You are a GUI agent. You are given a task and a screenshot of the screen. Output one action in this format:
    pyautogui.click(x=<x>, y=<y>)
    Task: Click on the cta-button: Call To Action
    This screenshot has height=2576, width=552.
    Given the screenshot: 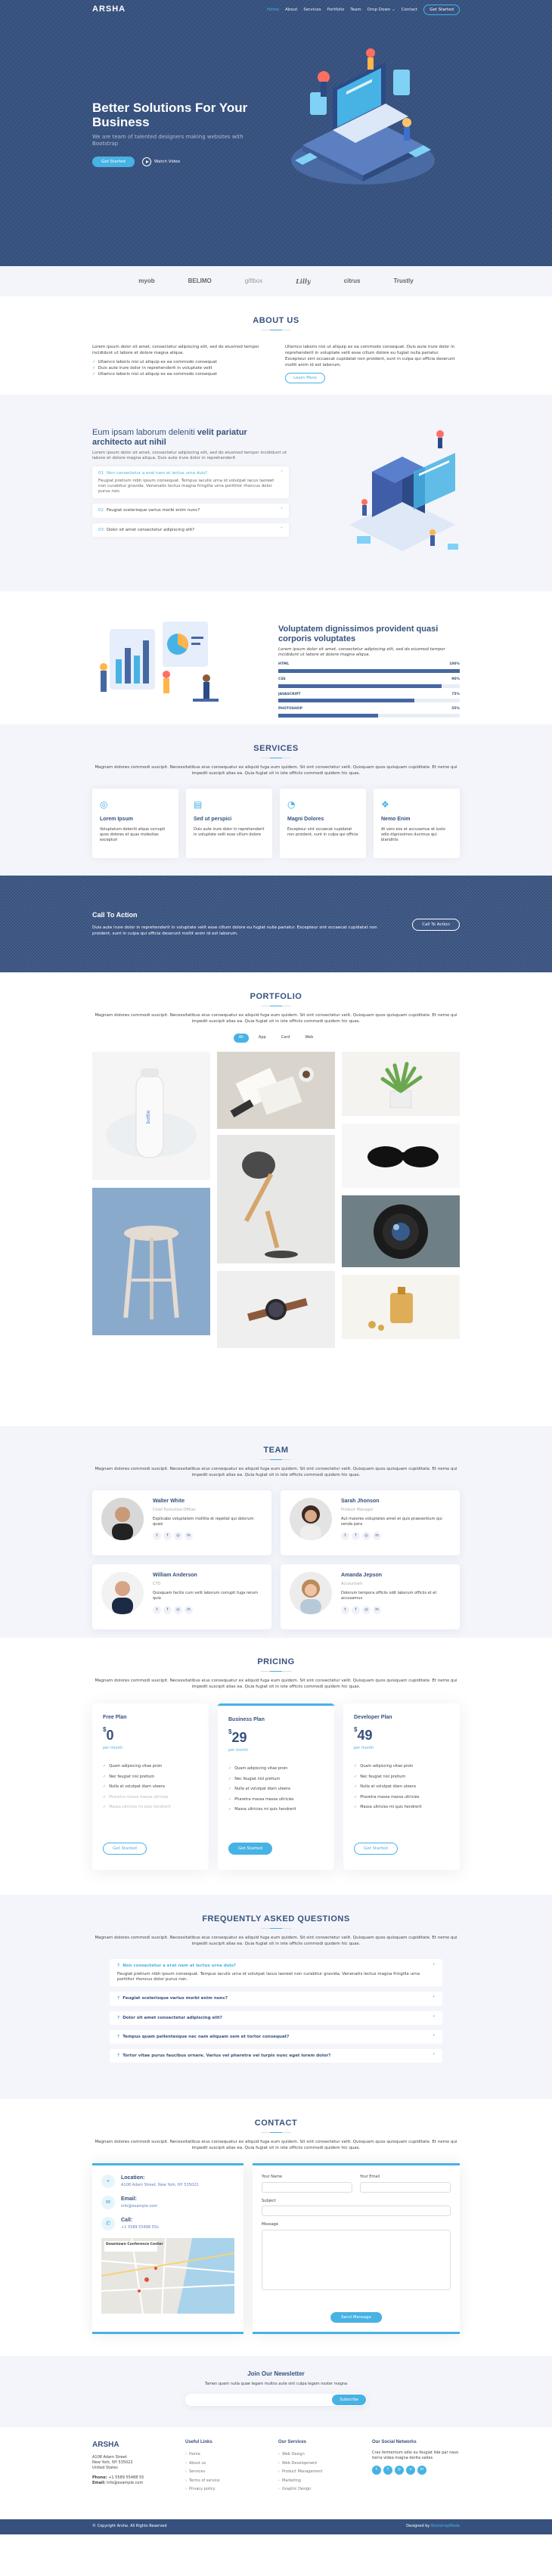 What is the action you would take?
    pyautogui.click(x=436, y=925)
    